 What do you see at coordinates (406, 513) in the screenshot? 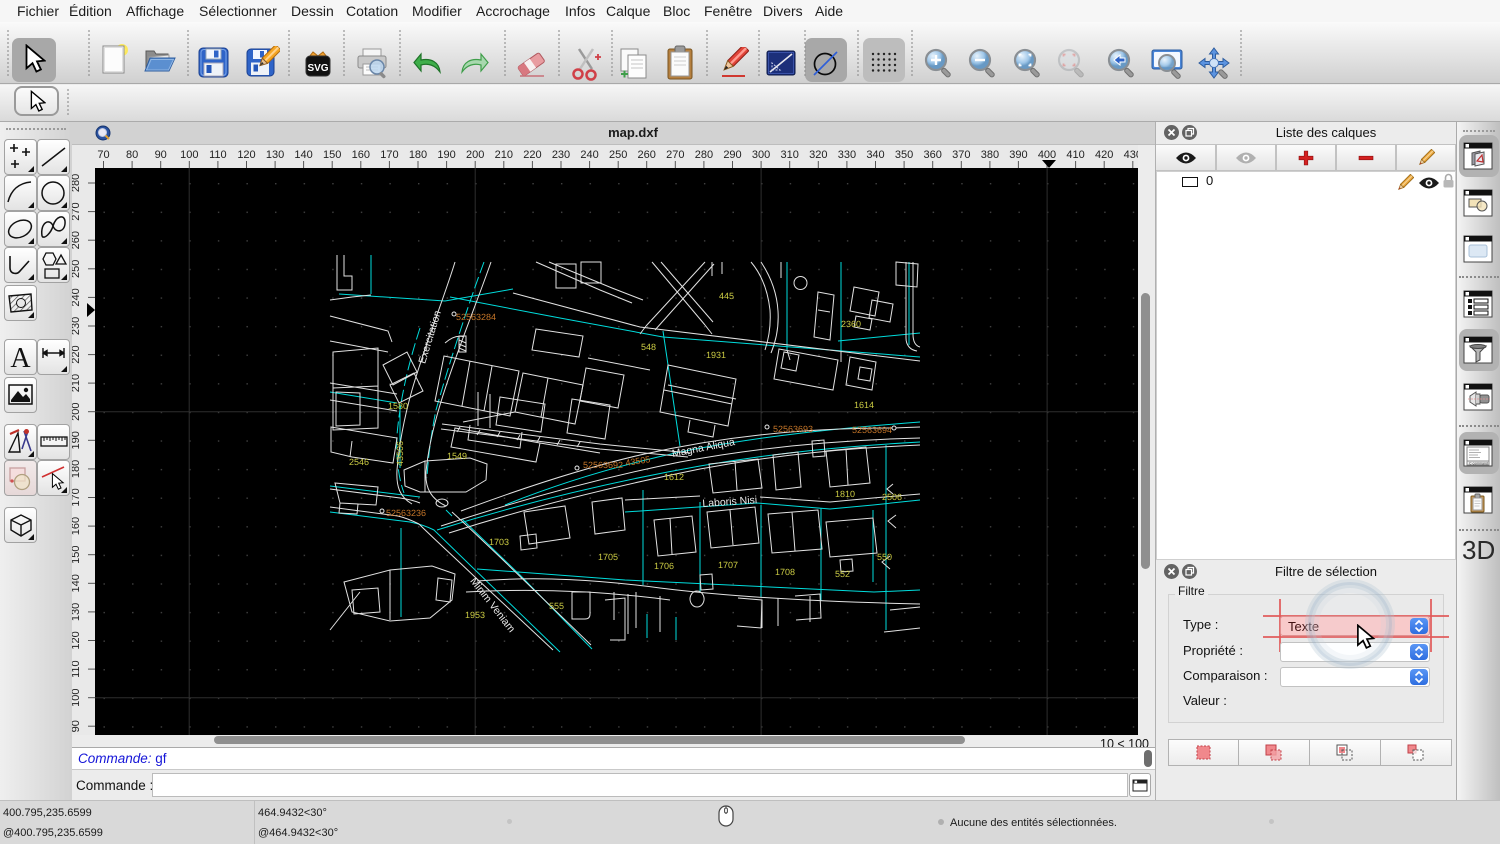
I see `svg-text: 52563236` at bounding box center [406, 513].